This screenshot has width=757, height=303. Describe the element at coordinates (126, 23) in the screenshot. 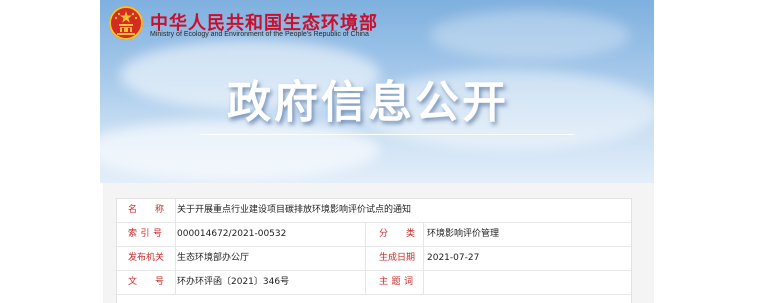

I see `national-emblem-icon` at that location.